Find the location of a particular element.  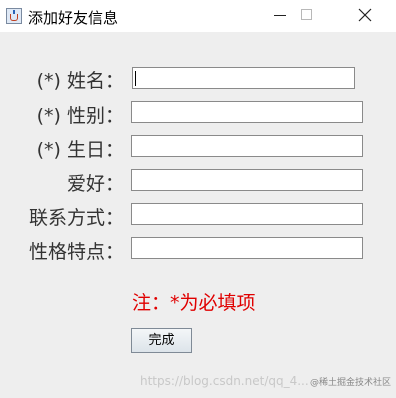

personality-label: 性格特点： is located at coordinates (76, 252).